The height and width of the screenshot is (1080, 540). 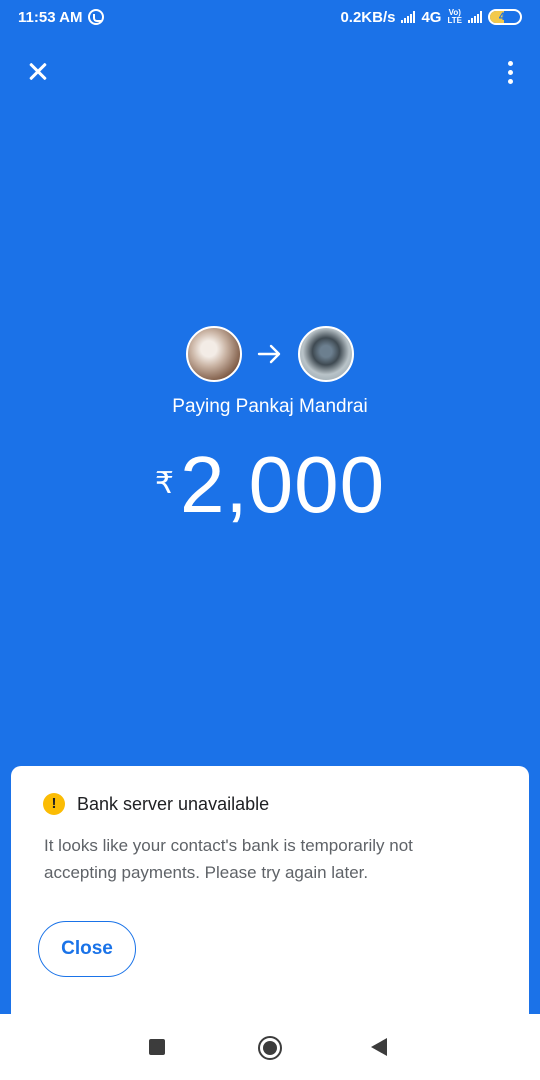 I want to click on back-icon, so click(x=379, y=1047).